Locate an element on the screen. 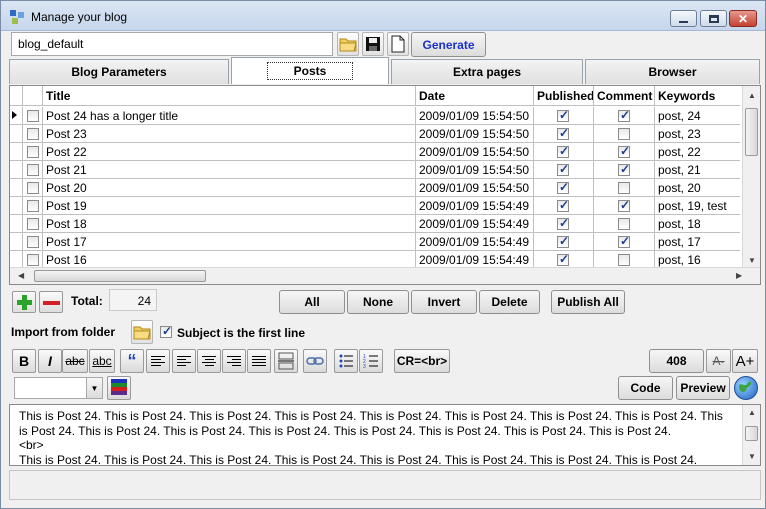  select-all-button: All is located at coordinates (312, 302).